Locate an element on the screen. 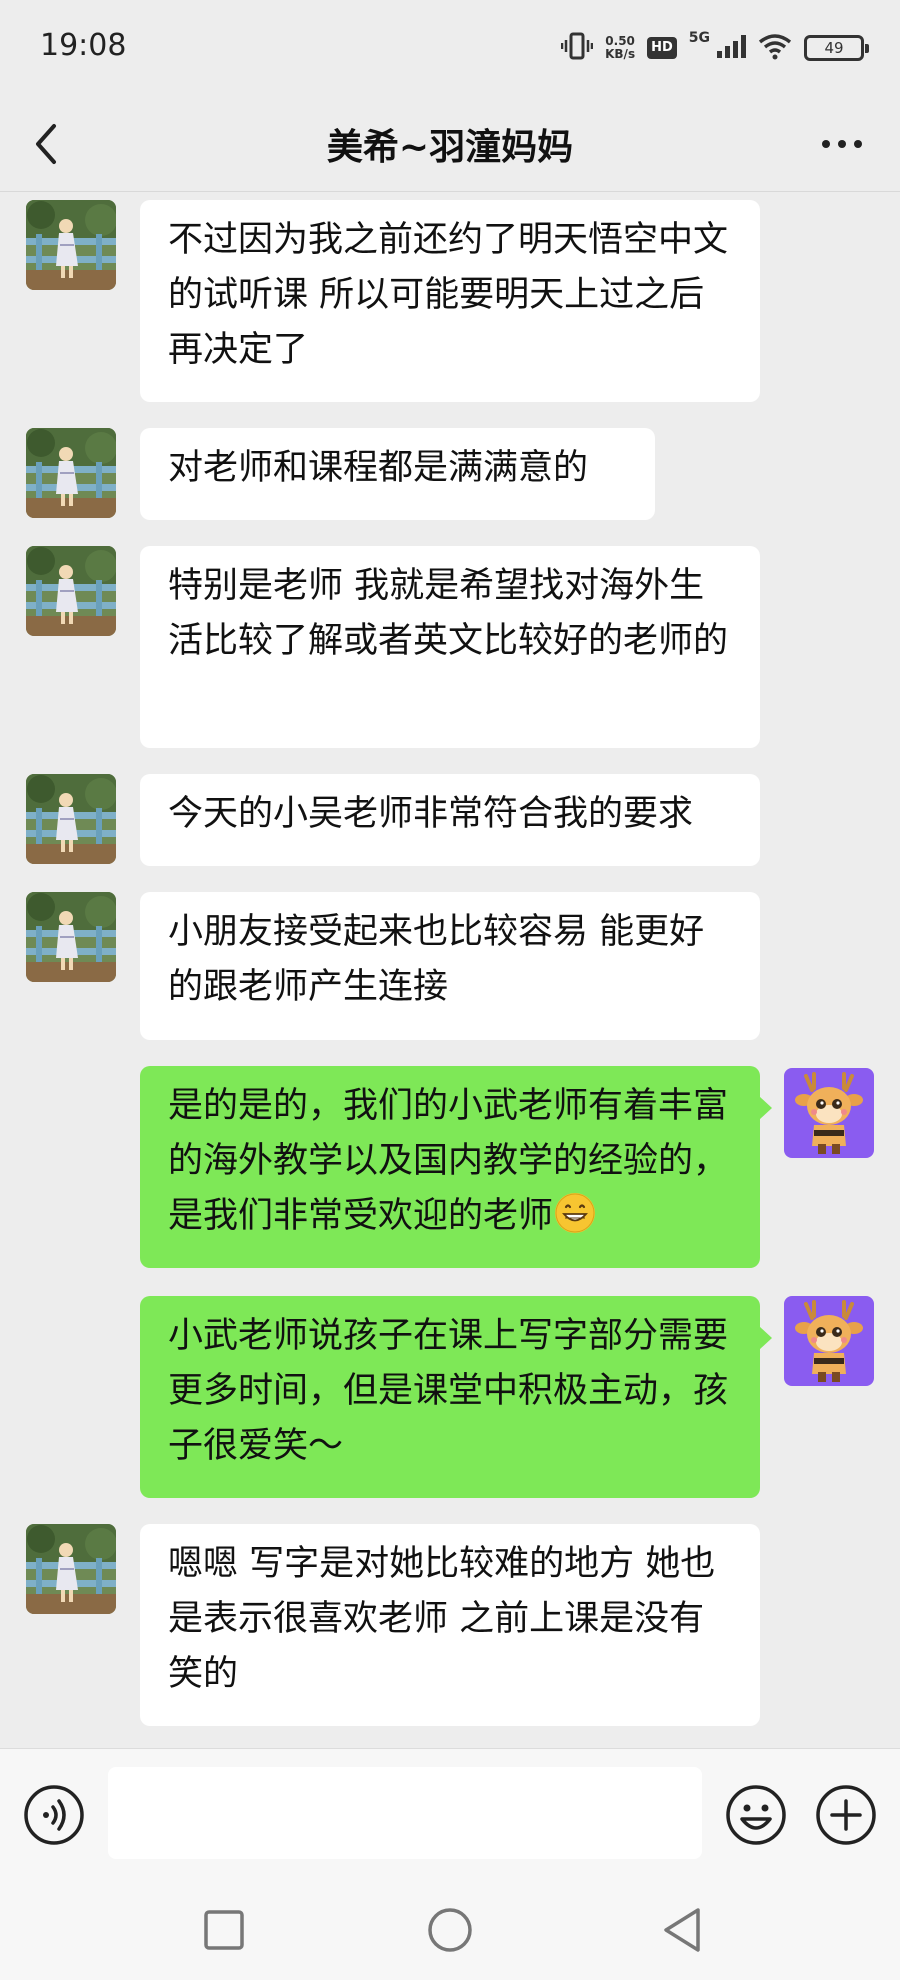 The image size is (900, 1980). system-nav-bar is located at coordinates (450, 1929).